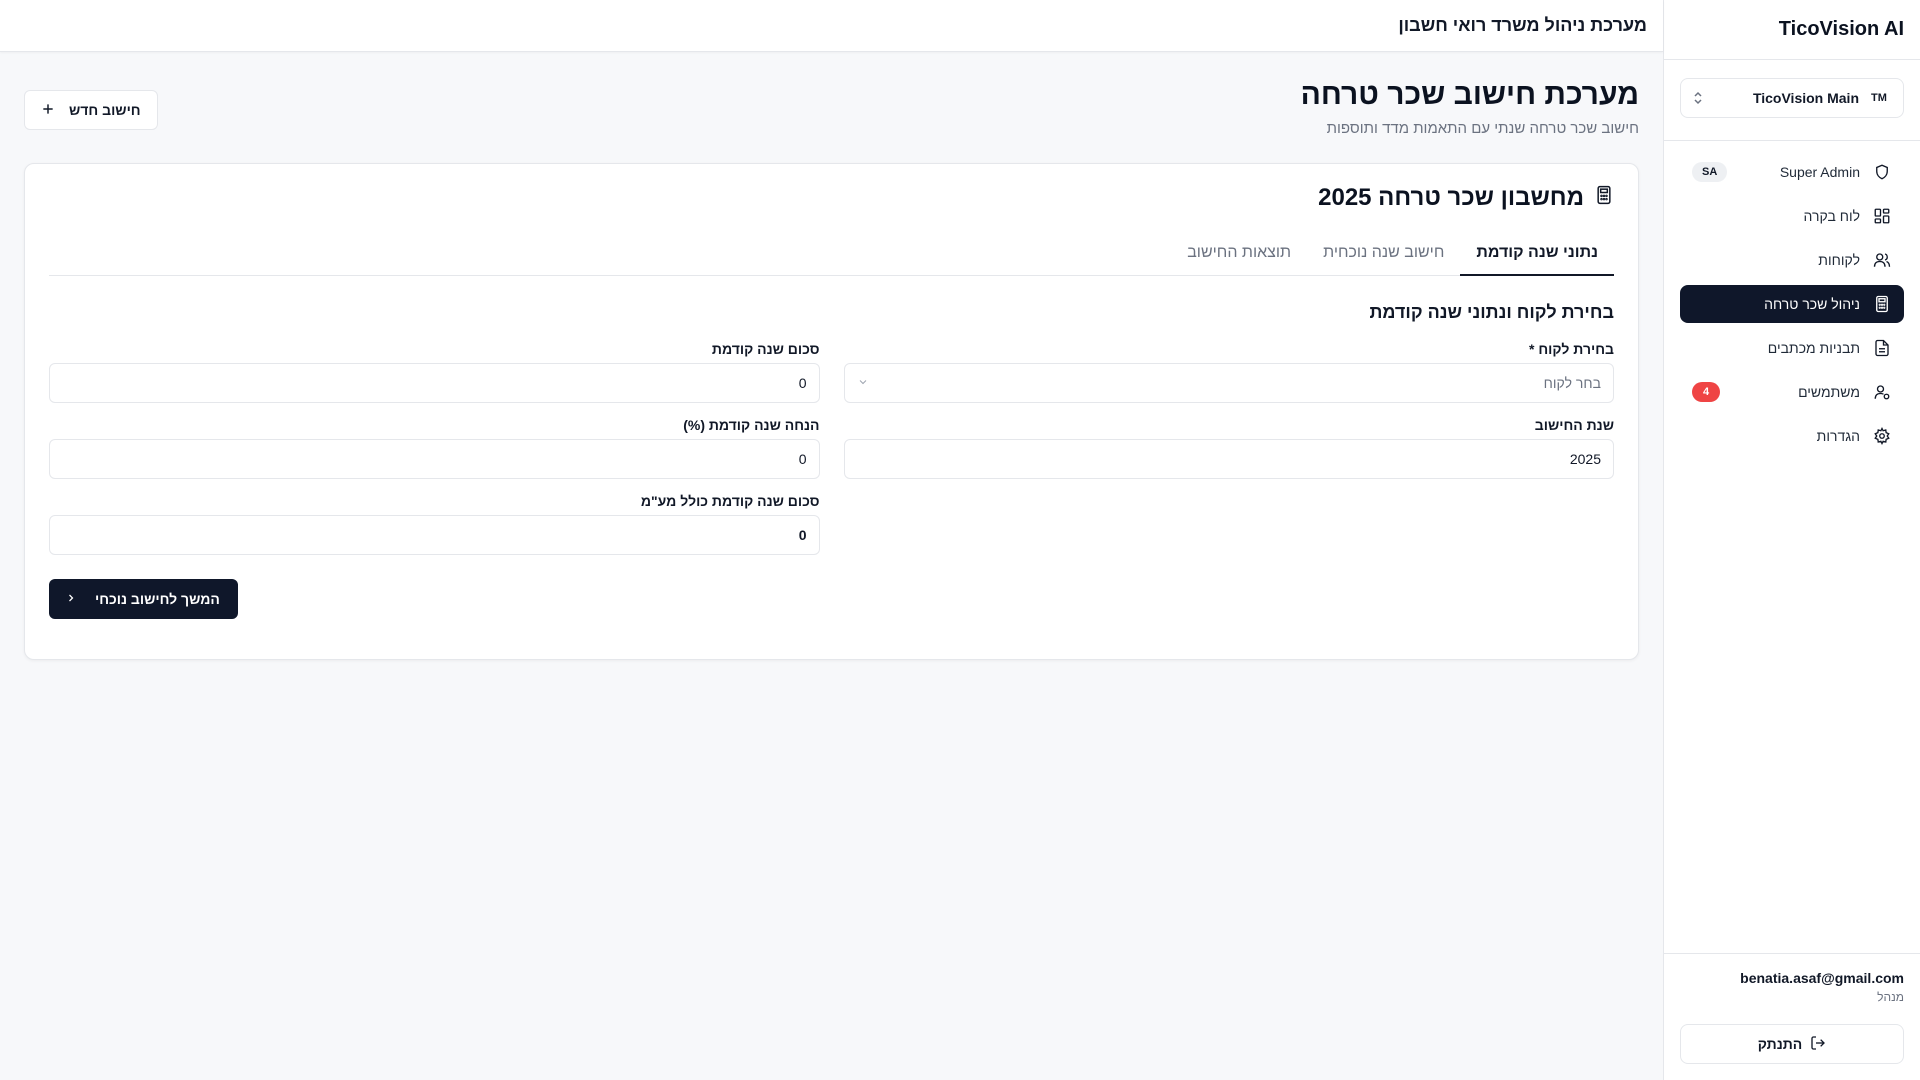 This screenshot has height=1080, width=1920. I want to click on sidebar-item-label: תבניות מכתבים, so click(1813, 348).